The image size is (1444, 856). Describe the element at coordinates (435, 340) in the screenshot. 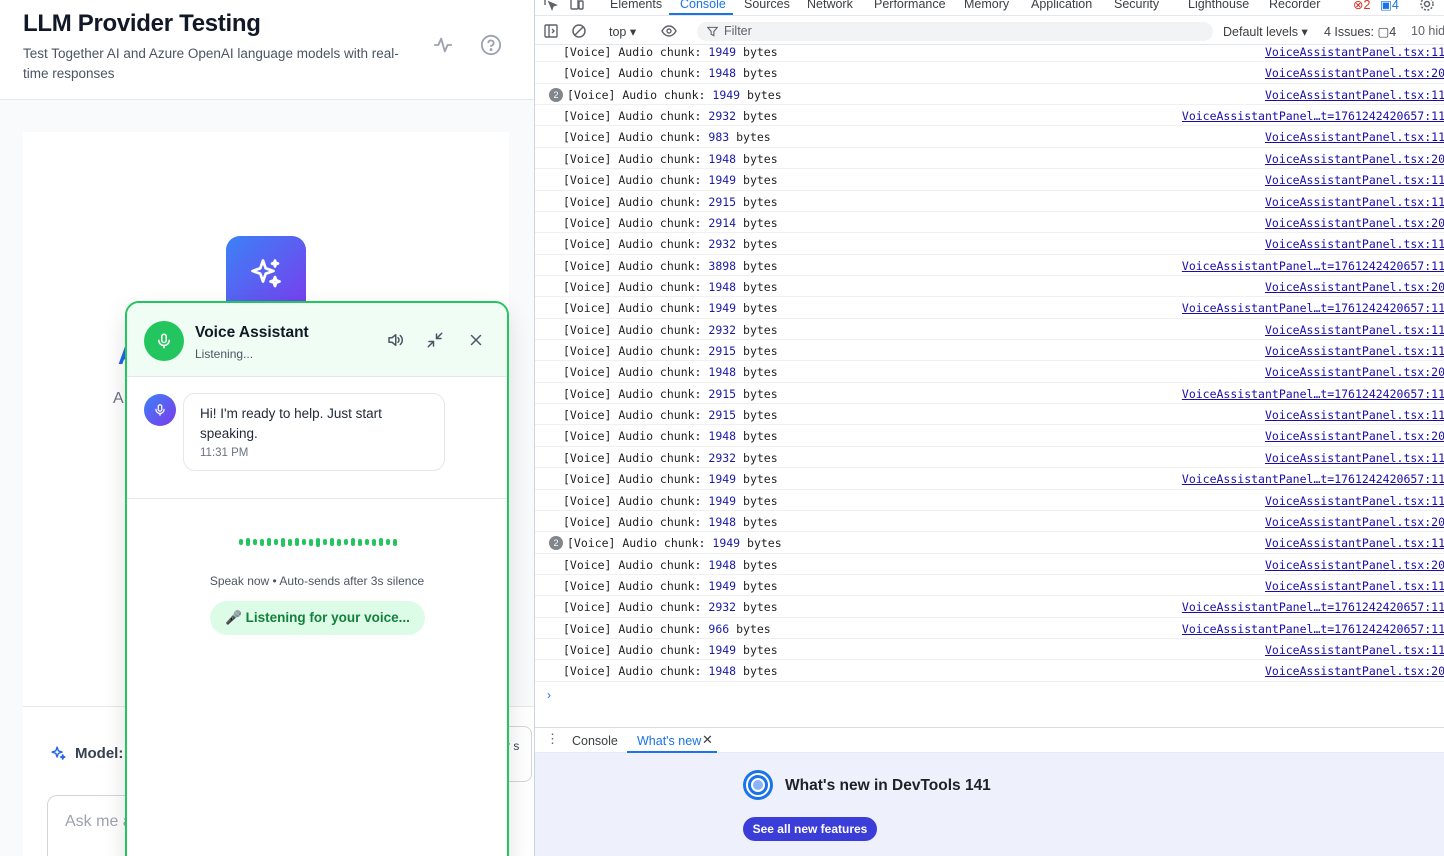

I see `minimize-icon` at that location.